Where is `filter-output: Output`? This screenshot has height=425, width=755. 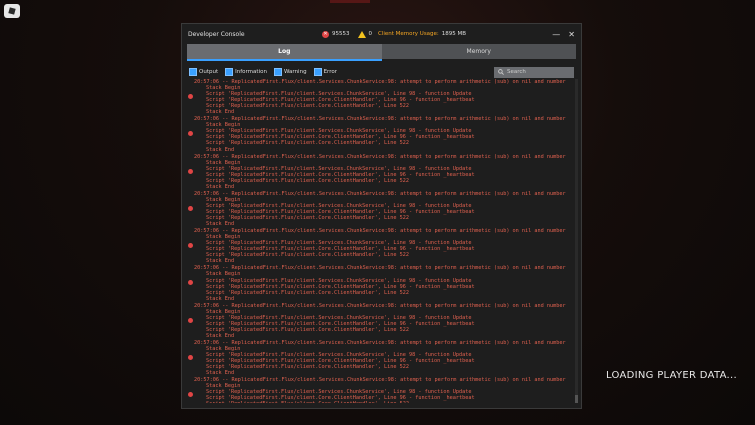 filter-output: Output is located at coordinates (203, 72).